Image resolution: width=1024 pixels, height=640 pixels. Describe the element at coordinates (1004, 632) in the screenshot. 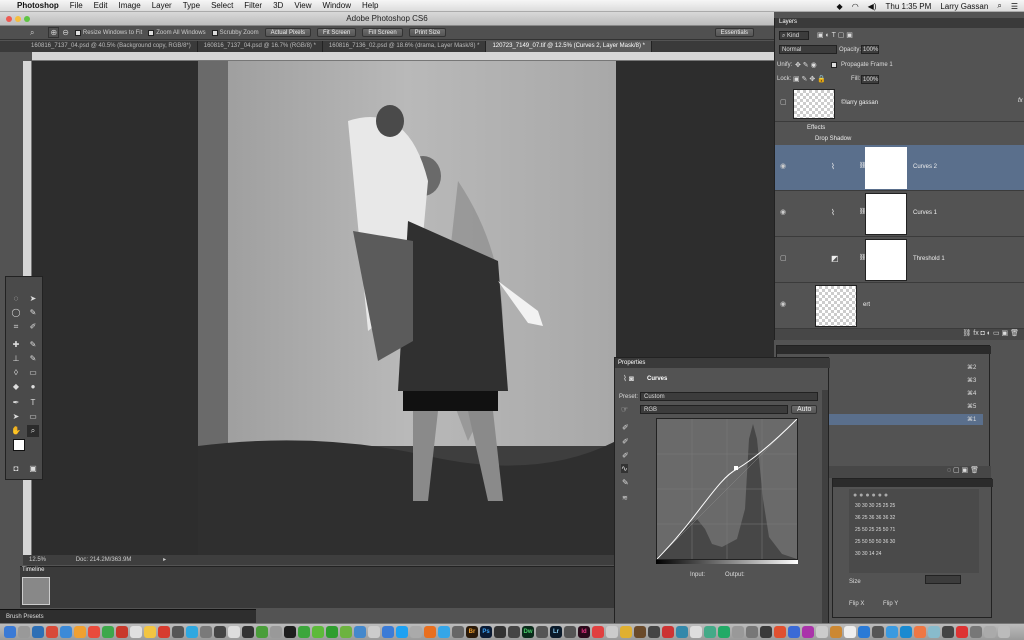

I see `trash-icon` at that location.